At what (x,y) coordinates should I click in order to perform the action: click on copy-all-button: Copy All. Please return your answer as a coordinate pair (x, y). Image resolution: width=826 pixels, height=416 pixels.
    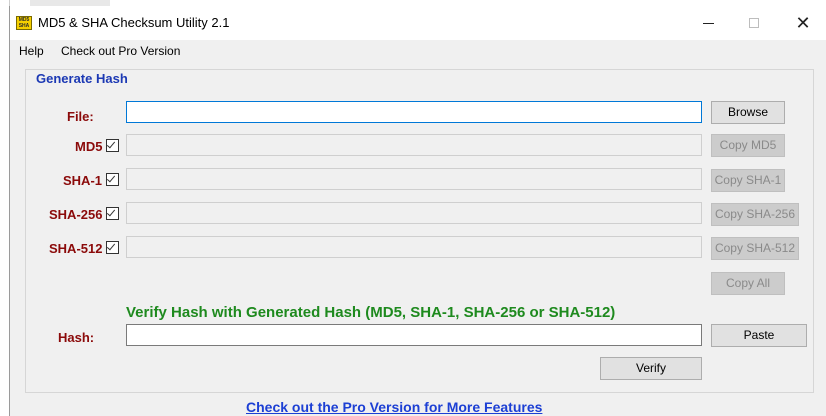
    Looking at the image, I should click on (748, 283).